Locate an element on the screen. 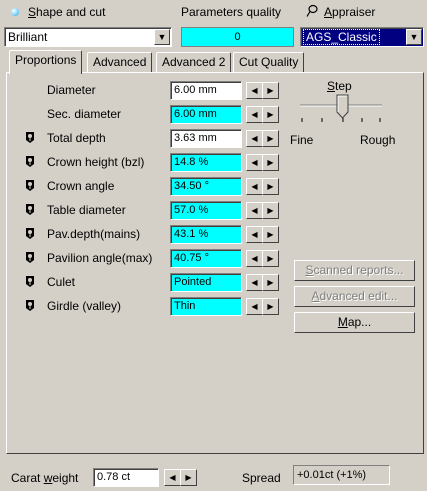  step-slider is located at coordinates (341, 111).